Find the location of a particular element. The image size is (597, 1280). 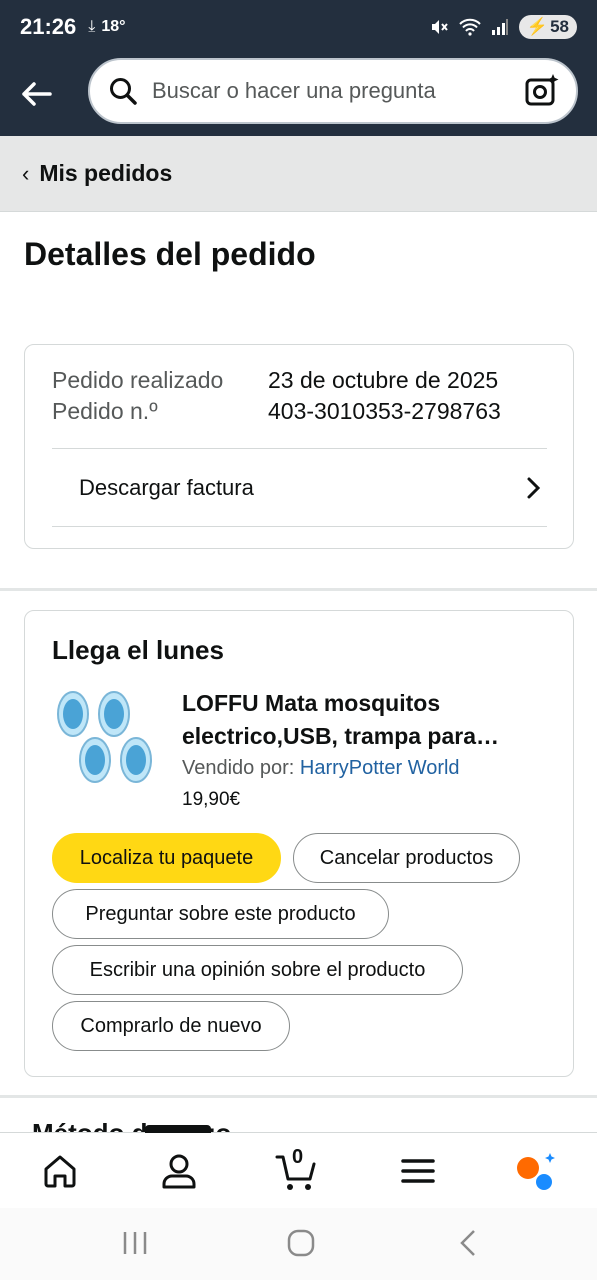

arrival-heading: Llega el lunes is located at coordinates (138, 650).